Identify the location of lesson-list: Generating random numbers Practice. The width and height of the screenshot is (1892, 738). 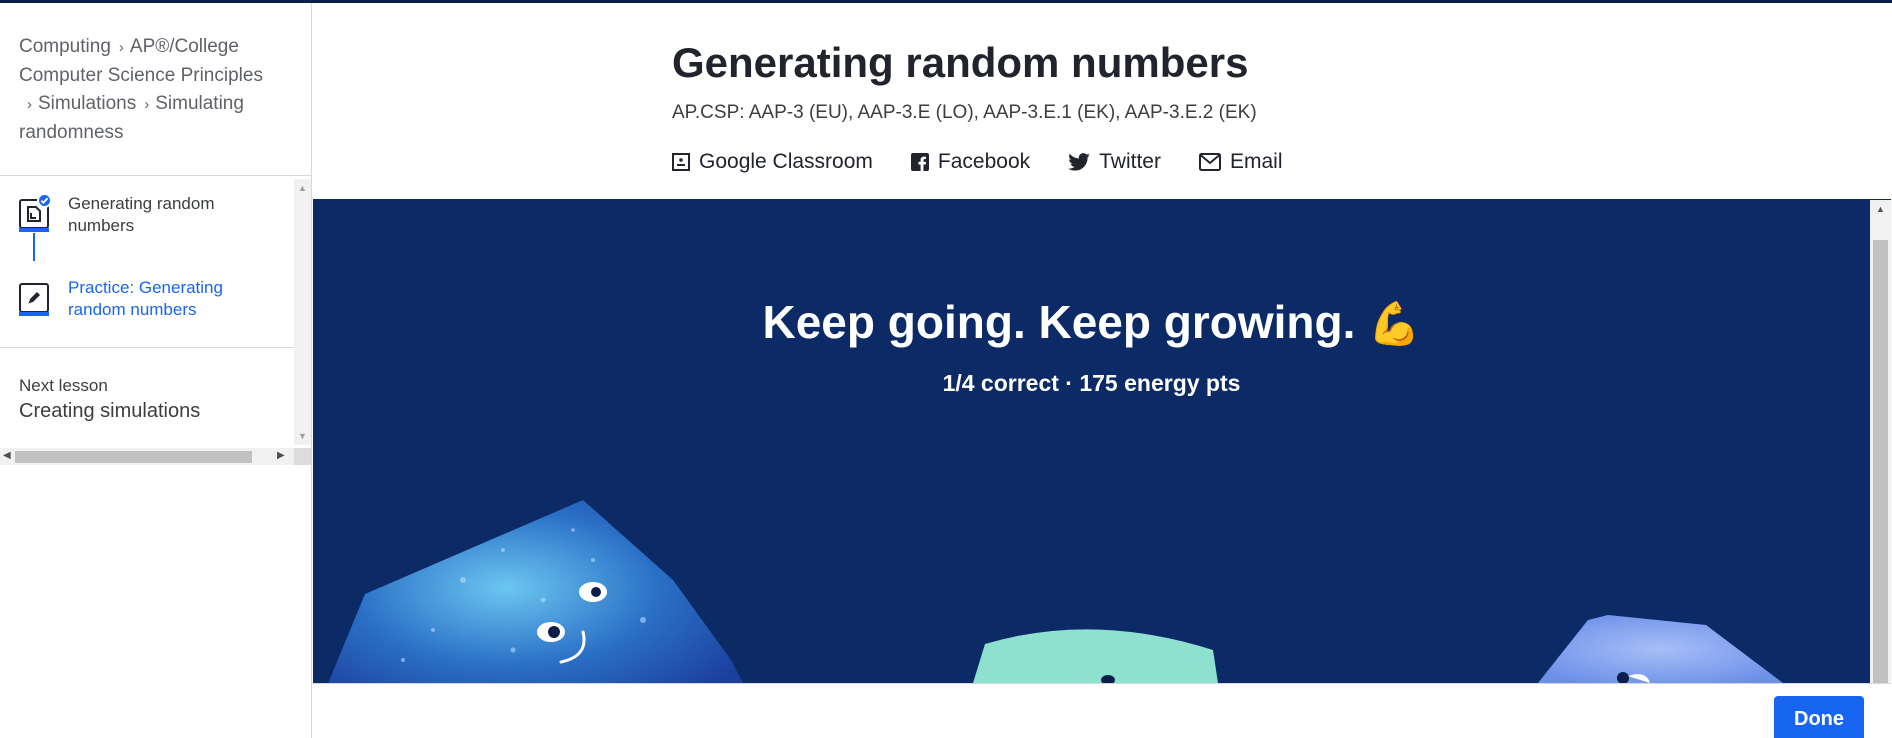
(147, 312).